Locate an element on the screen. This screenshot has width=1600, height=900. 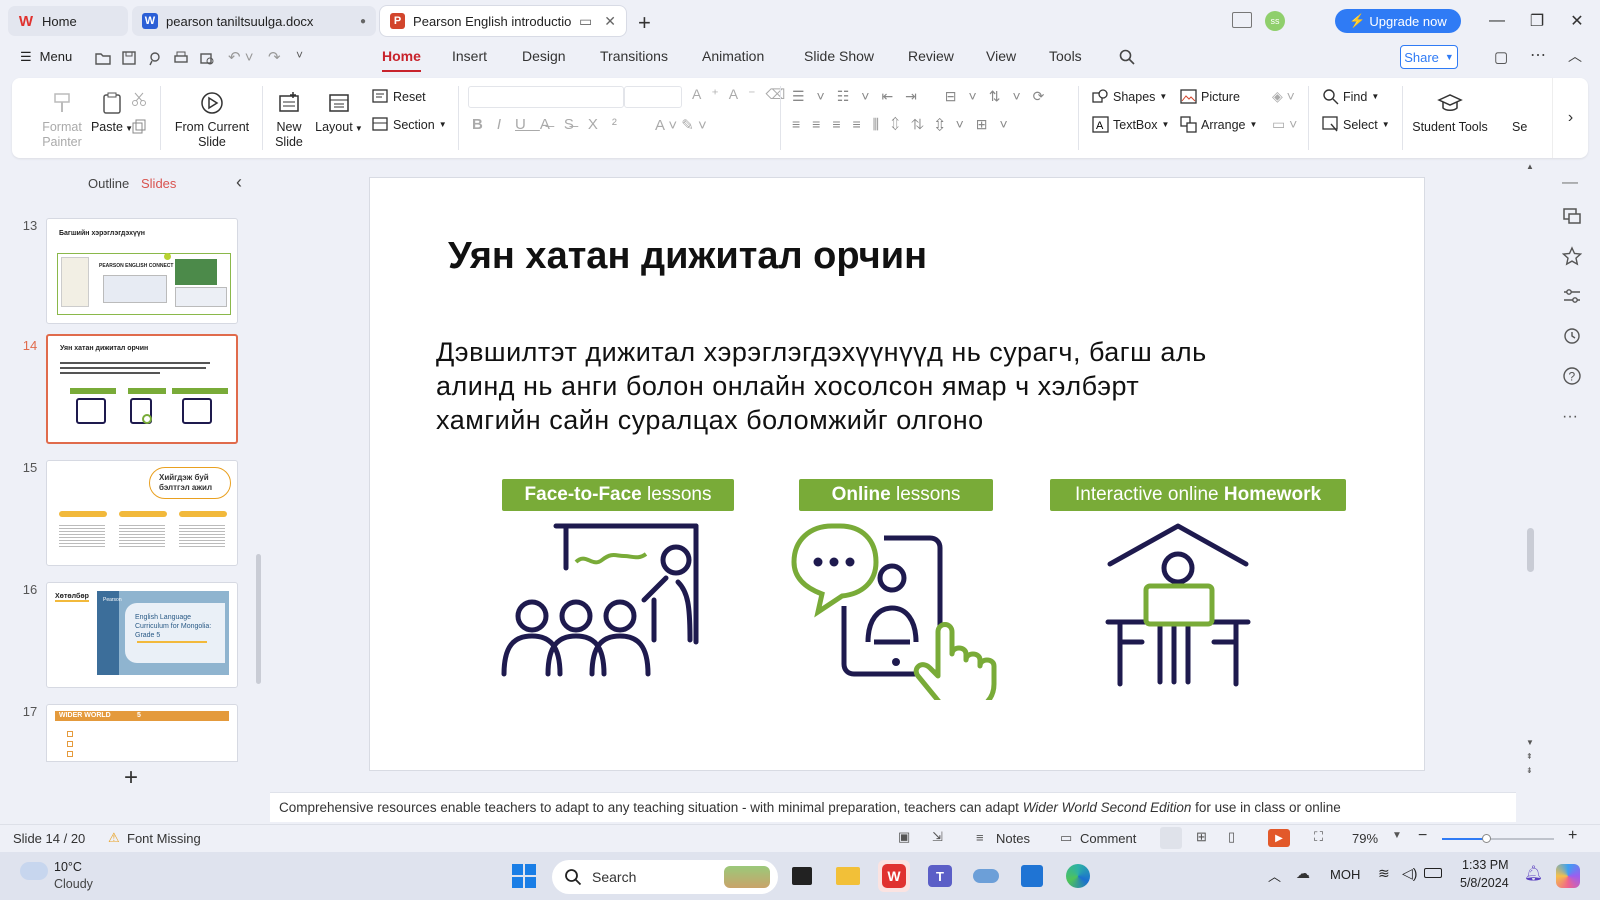
play-slideshow-icon: ▶ is located at coordinates (1279, 838).